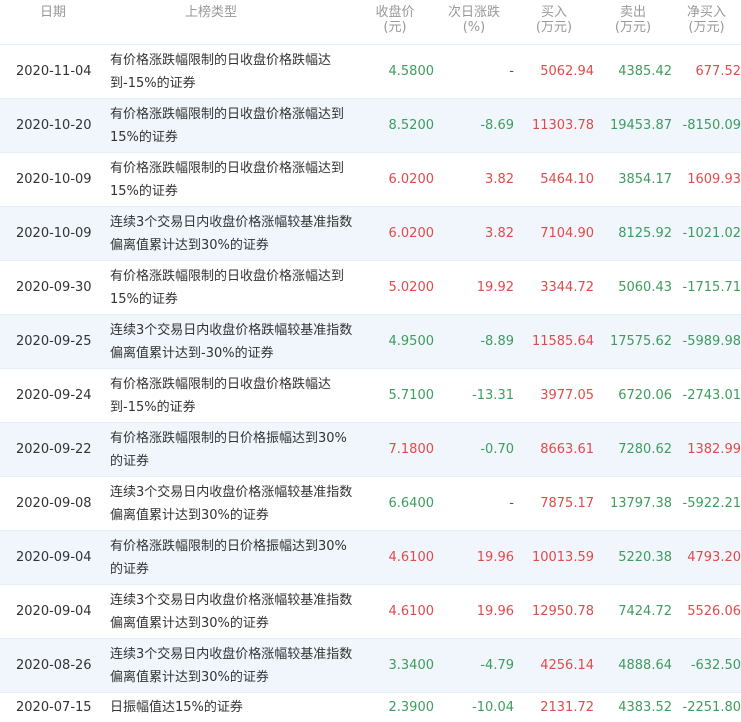 This screenshot has width=741, height=722. I want to click on row-buy: 12950.78, so click(562, 611).